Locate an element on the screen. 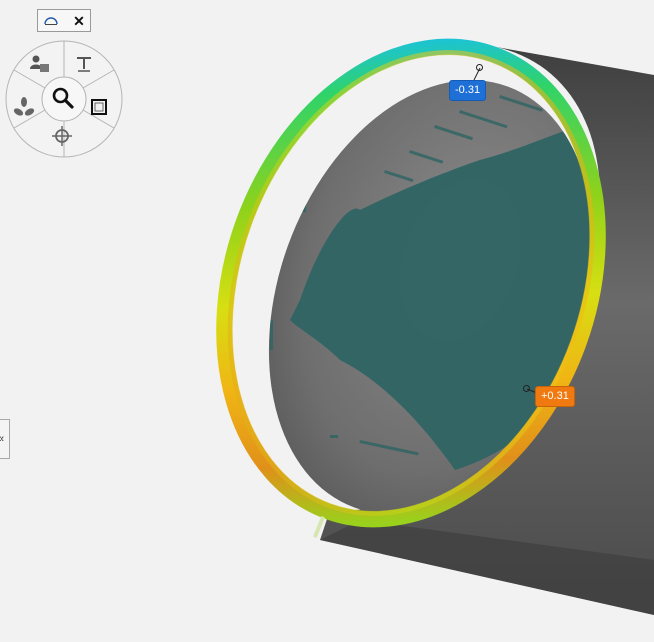 The height and width of the screenshot is (642, 654). measure-point-negative is located at coordinates (479, 67).